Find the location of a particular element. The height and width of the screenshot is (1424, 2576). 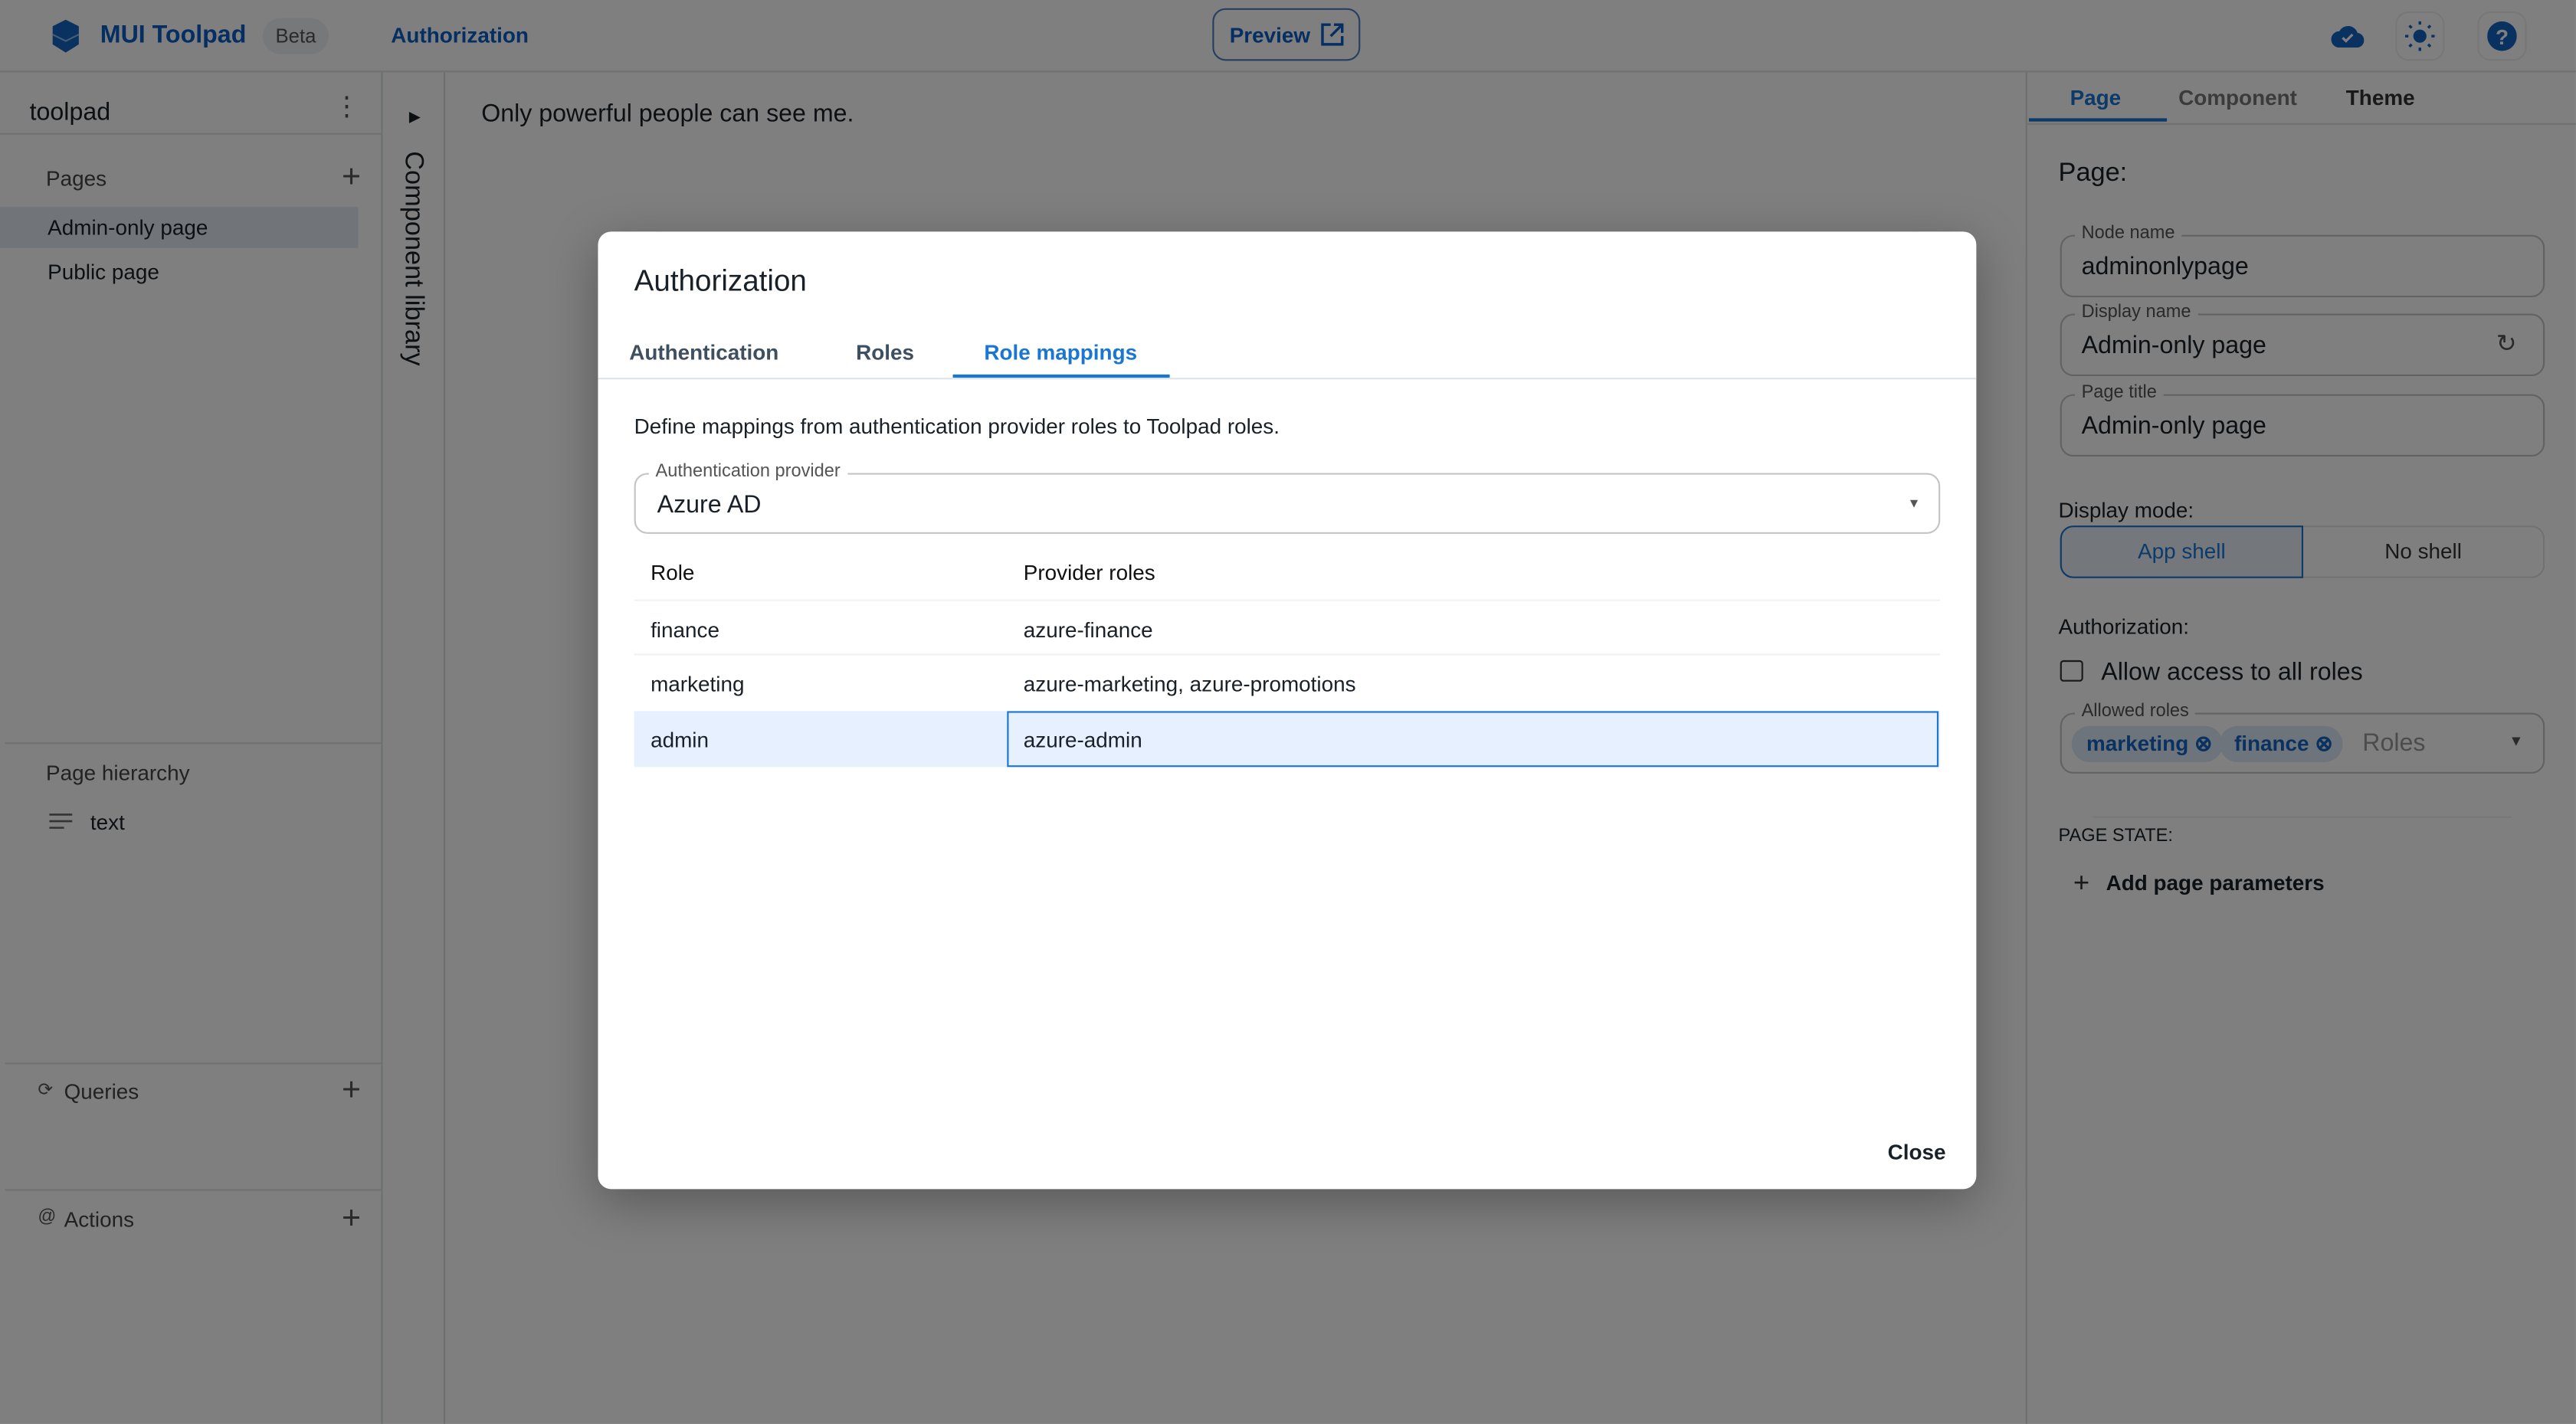

dialog-title: Authorization is located at coordinates (720, 281).